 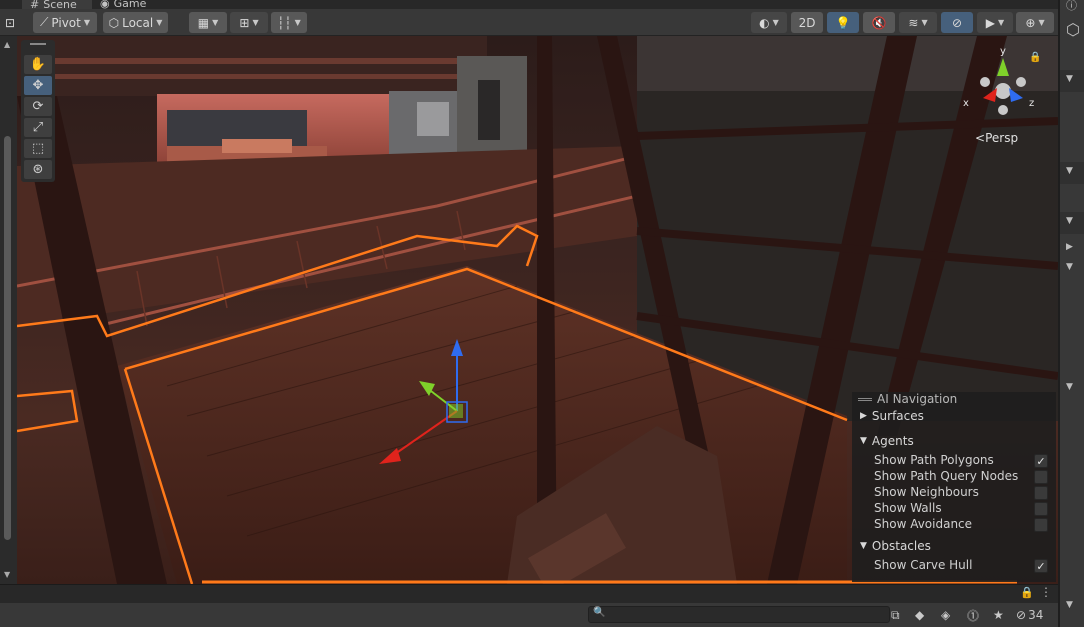 I want to click on draw-mode-dropdown: ◐ ▼, so click(x=769, y=22).